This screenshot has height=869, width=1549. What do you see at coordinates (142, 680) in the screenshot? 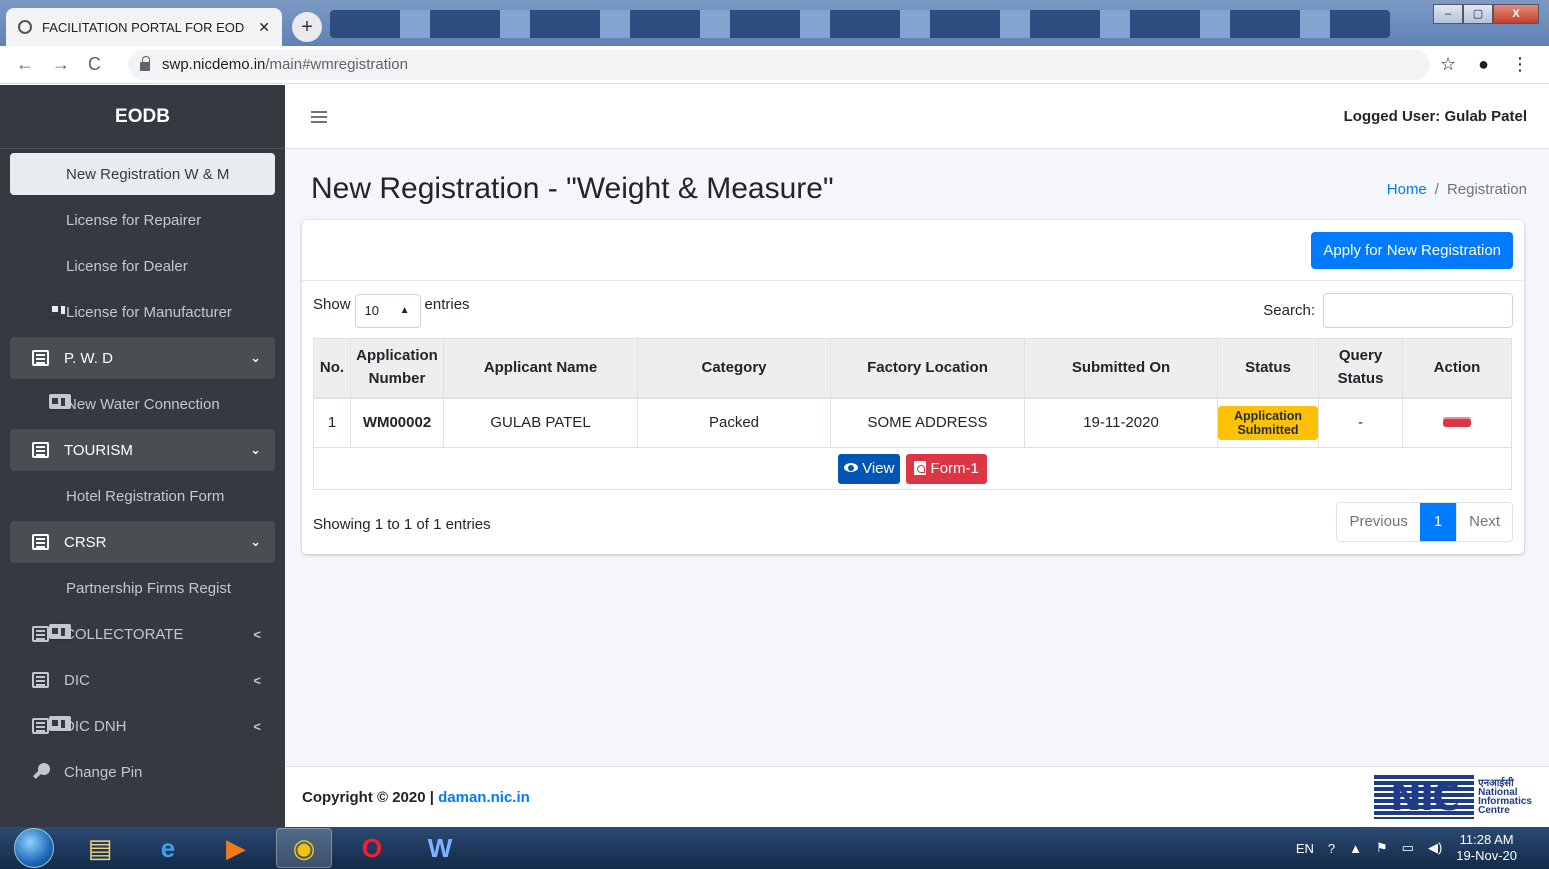
I see `sidebar-item-dic: DIC <` at bounding box center [142, 680].